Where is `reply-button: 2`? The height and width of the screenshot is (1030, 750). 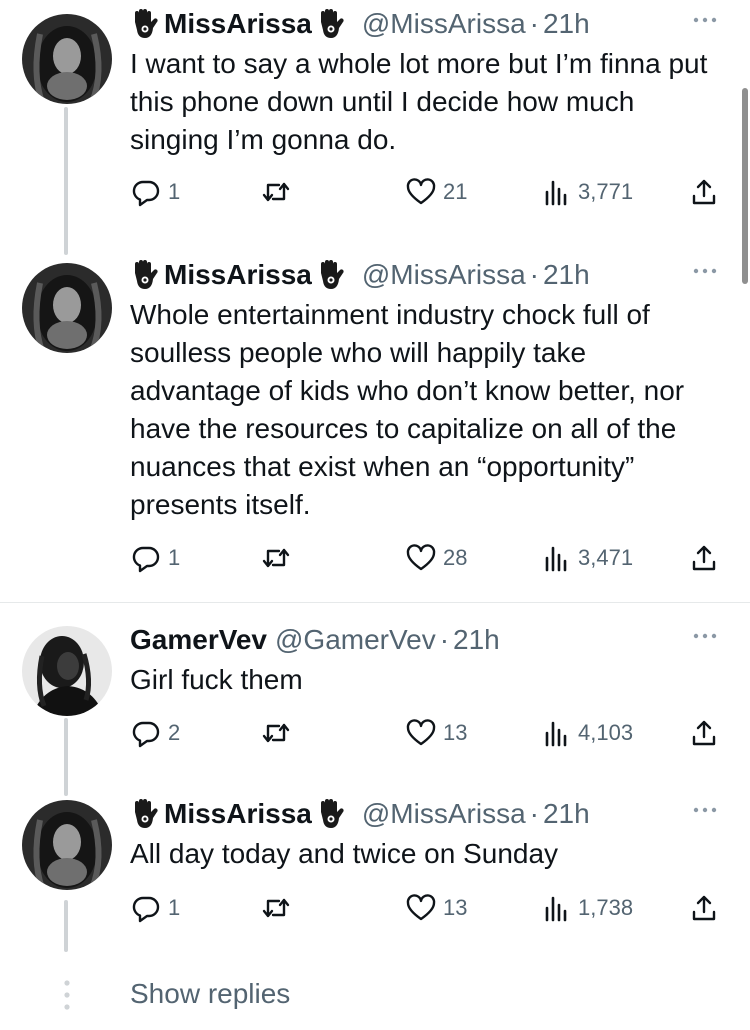 reply-button: 2 is located at coordinates (155, 733).